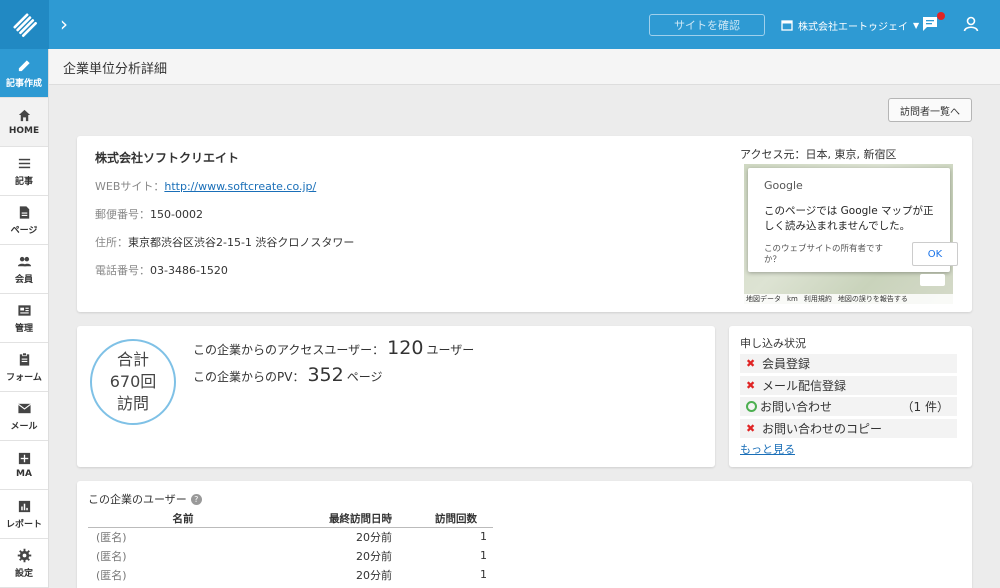 The width and height of the screenshot is (1000, 588). I want to click on google-logo: Google, so click(783, 185).